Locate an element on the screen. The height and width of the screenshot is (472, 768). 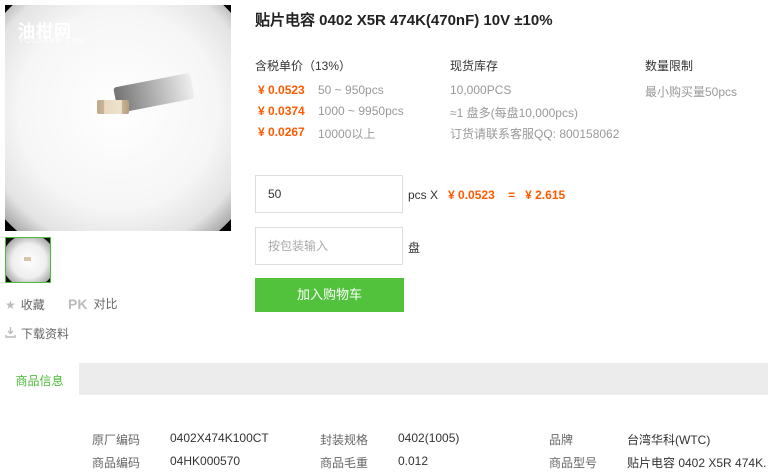
minimum-order: 最小购买量50pcs is located at coordinates (691, 92).